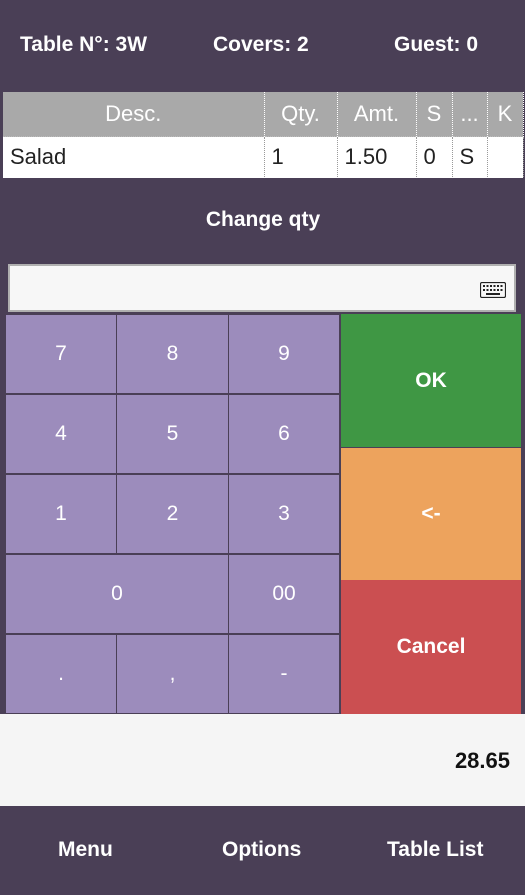 The image size is (525, 895). Describe the element at coordinates (284, 514) in the screenshot. I see `key-3: 3` at that location.